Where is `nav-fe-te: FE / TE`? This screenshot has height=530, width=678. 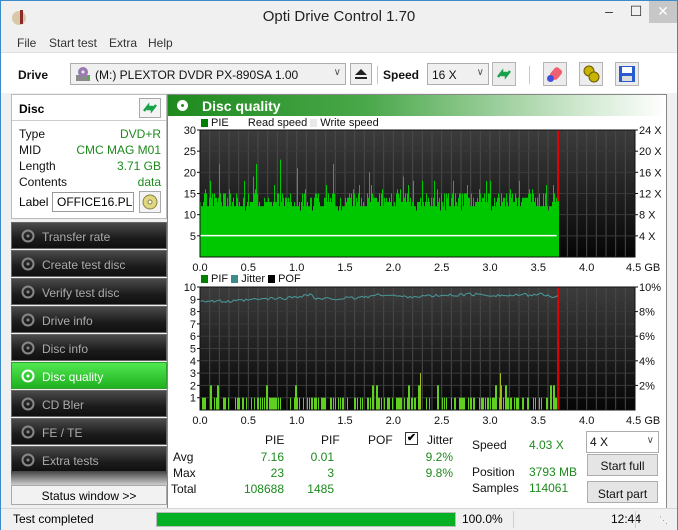 nav-fe-te: FE / TE is located at coordinates (89, 431).